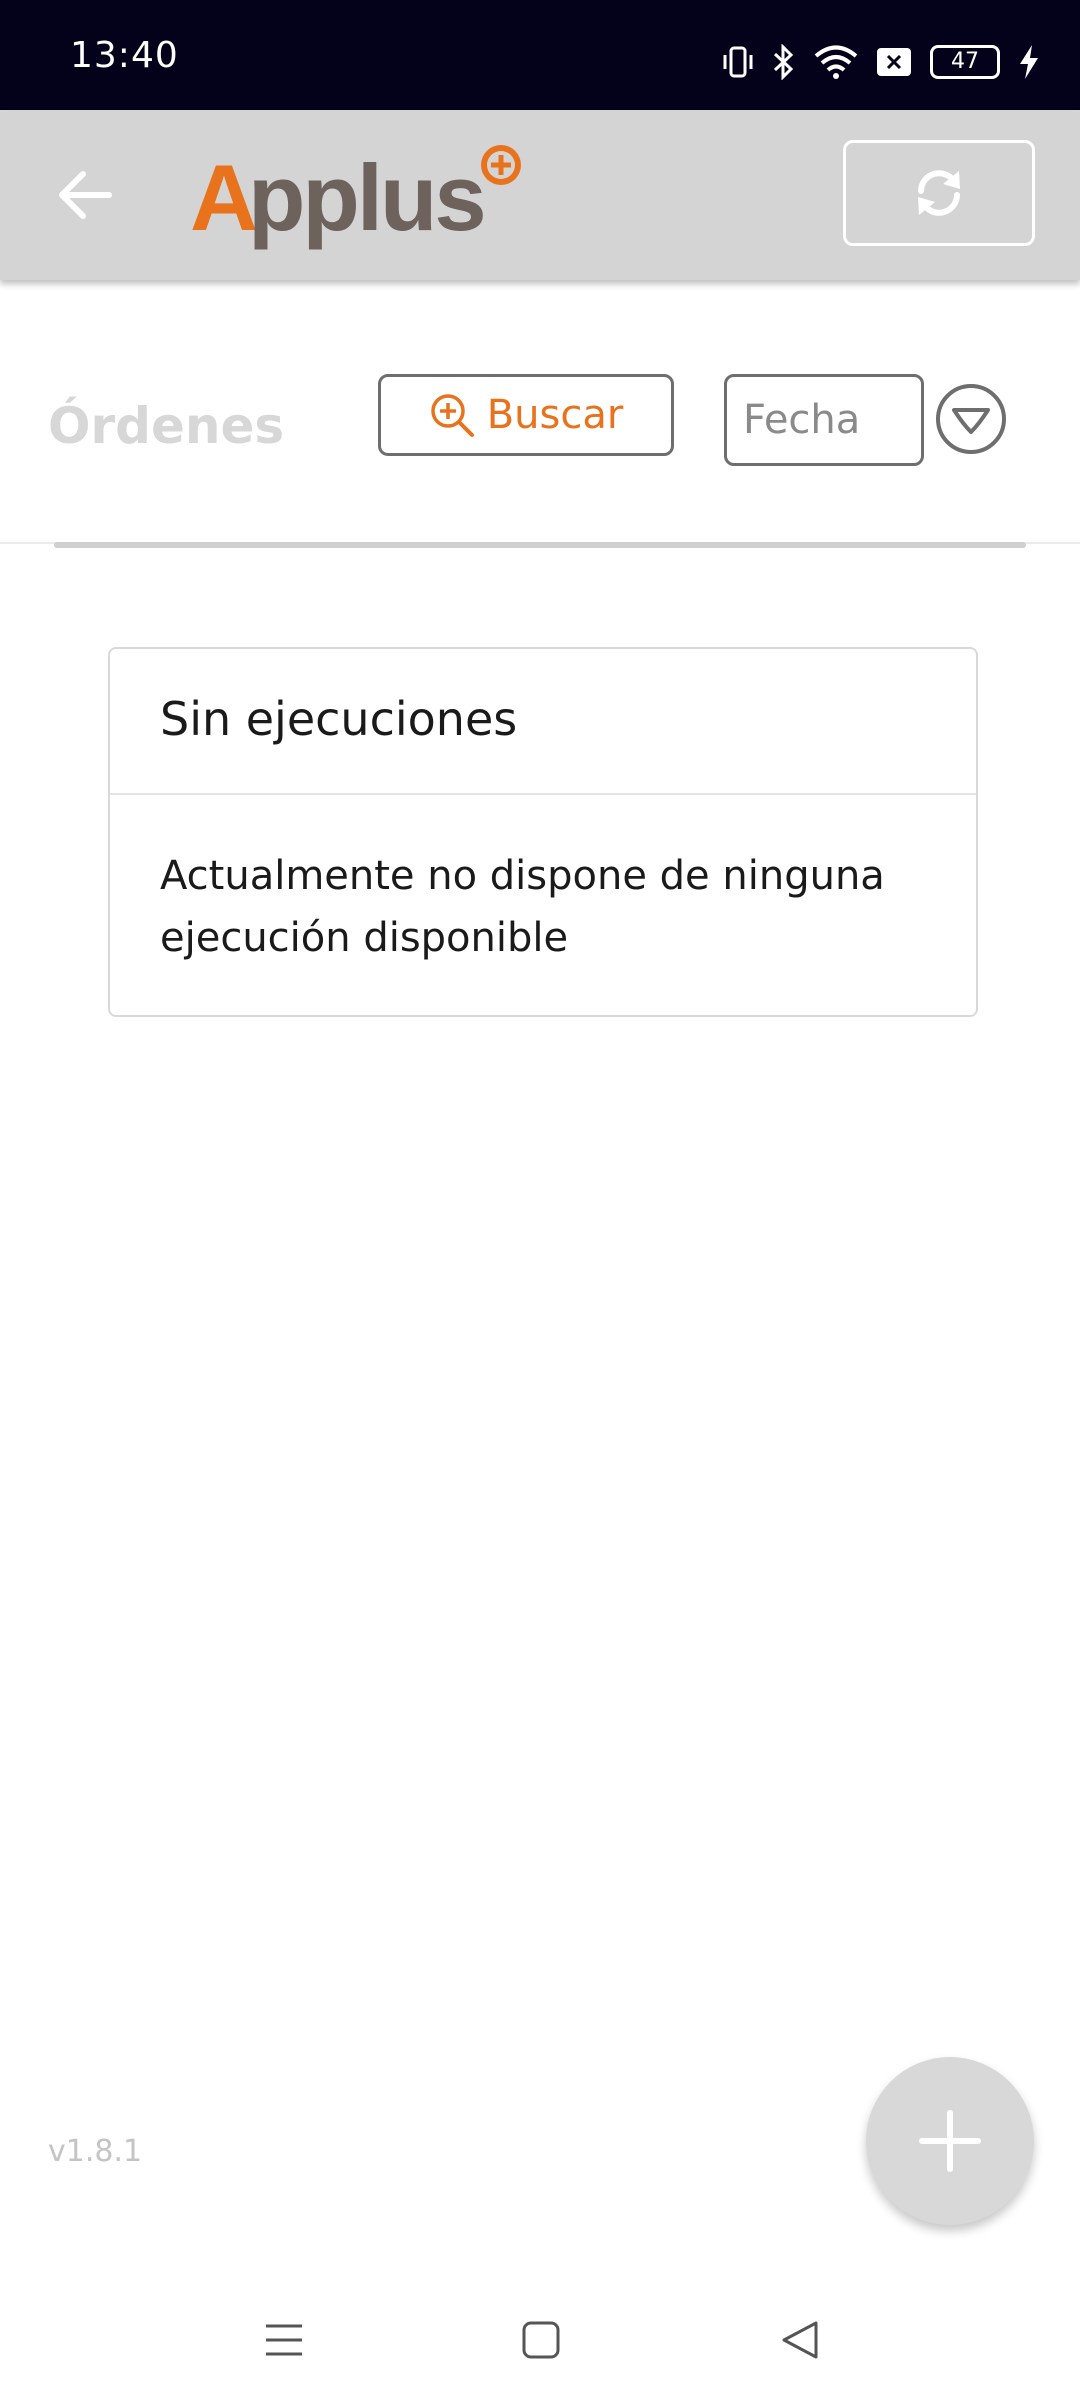  I want to click on svg-text: pplus, so click(366, 197).